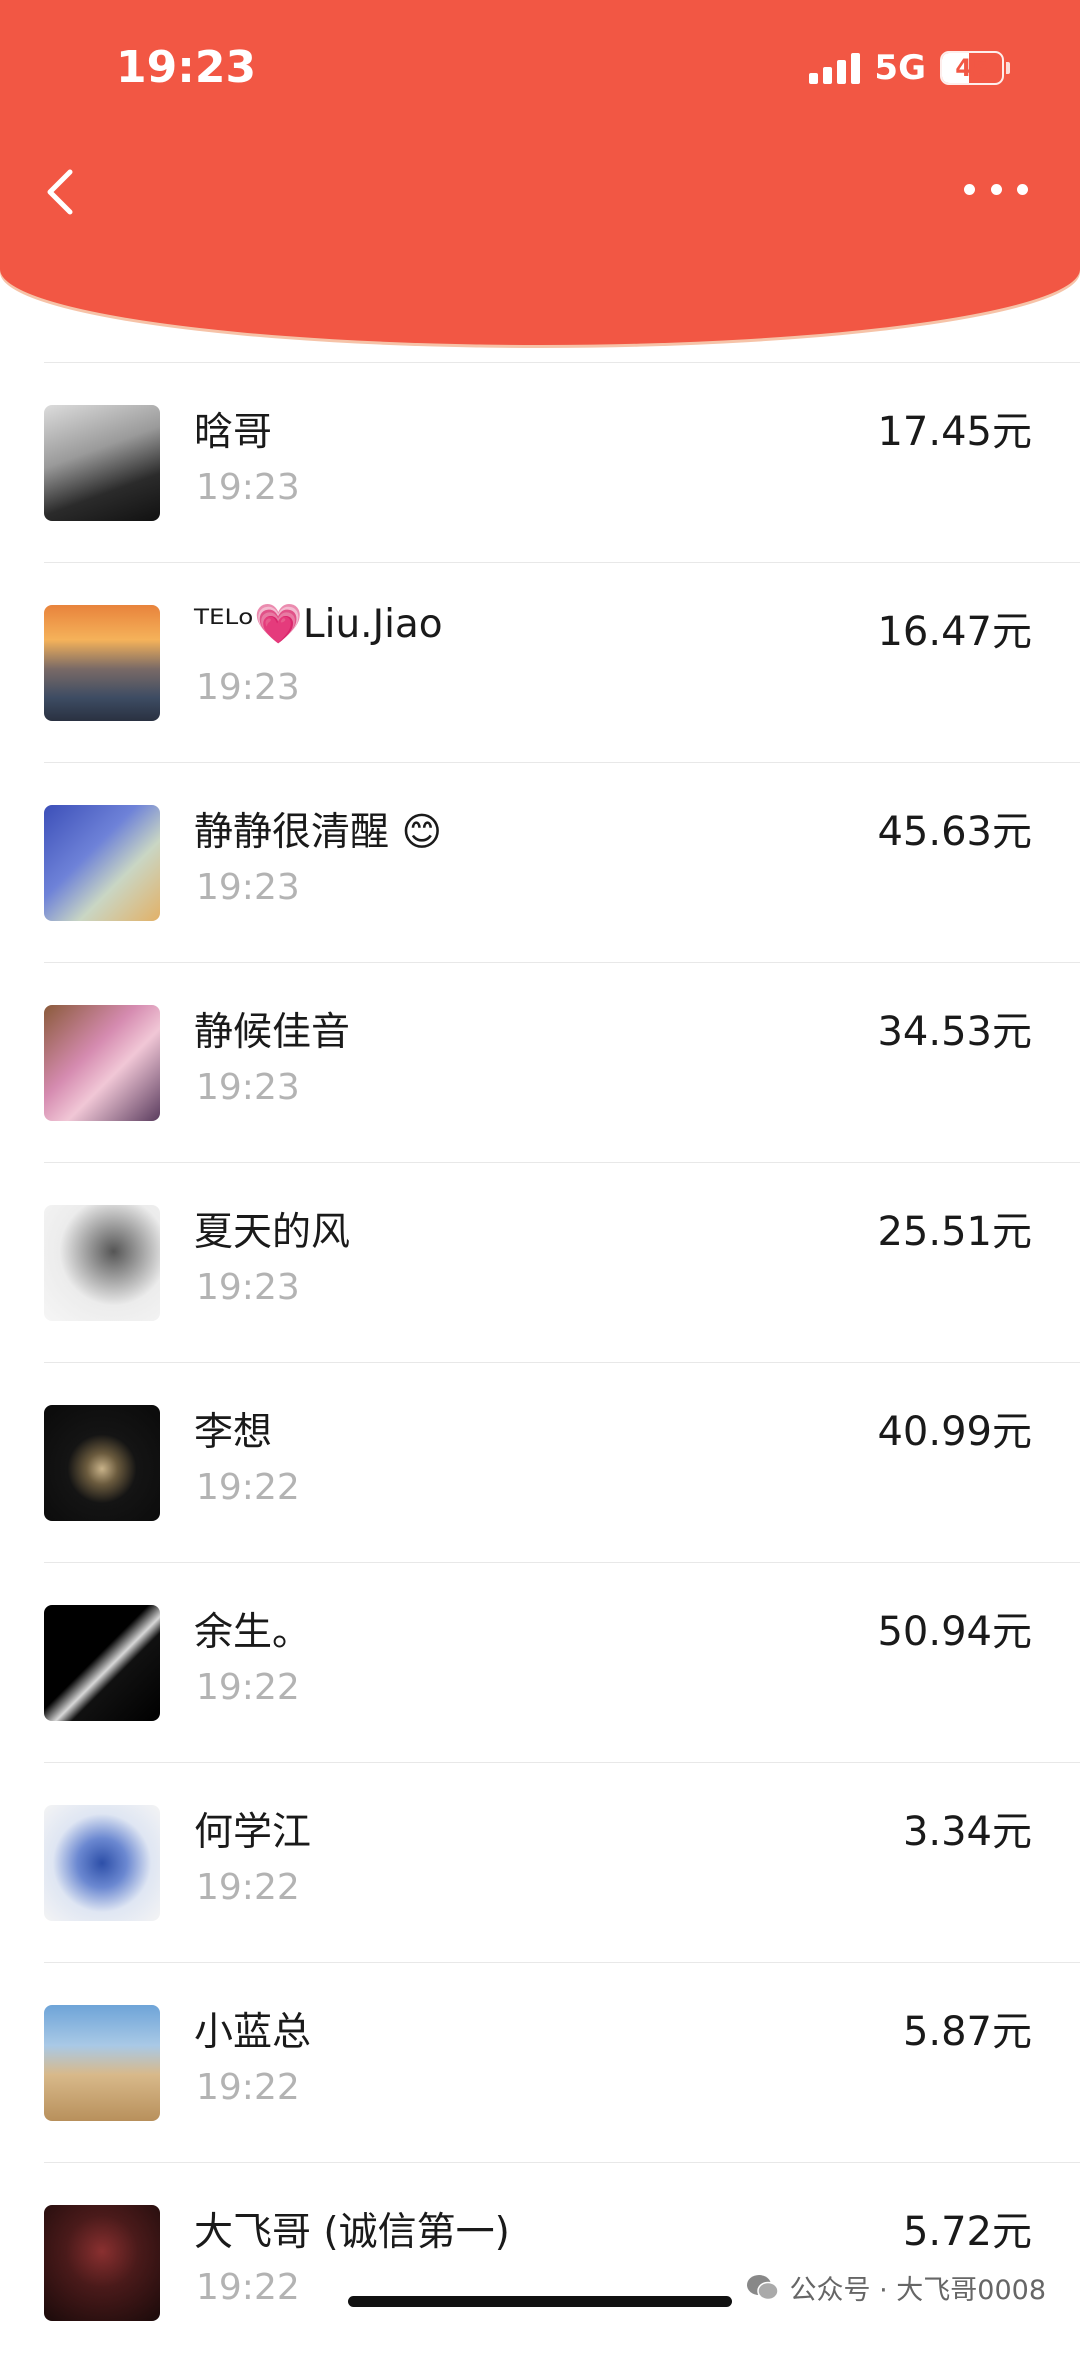 This screenshot has width=1080, height=2362. What do you see at coordinates (954, 632) in the screenshot?
I see `item-amount: 16.47元` at bounding box center [954, 632].